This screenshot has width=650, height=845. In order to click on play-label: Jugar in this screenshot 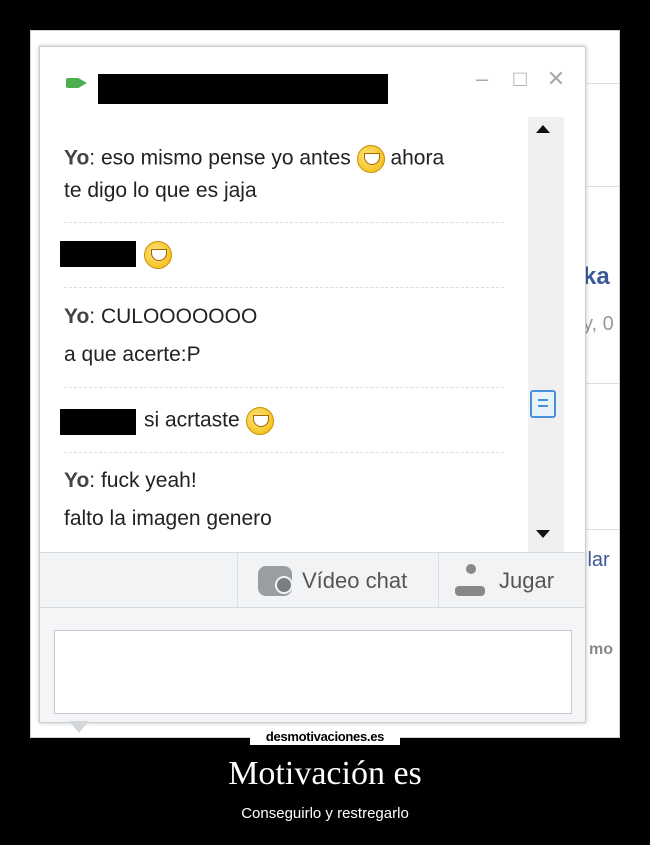, I will do `click(527, 580)`.